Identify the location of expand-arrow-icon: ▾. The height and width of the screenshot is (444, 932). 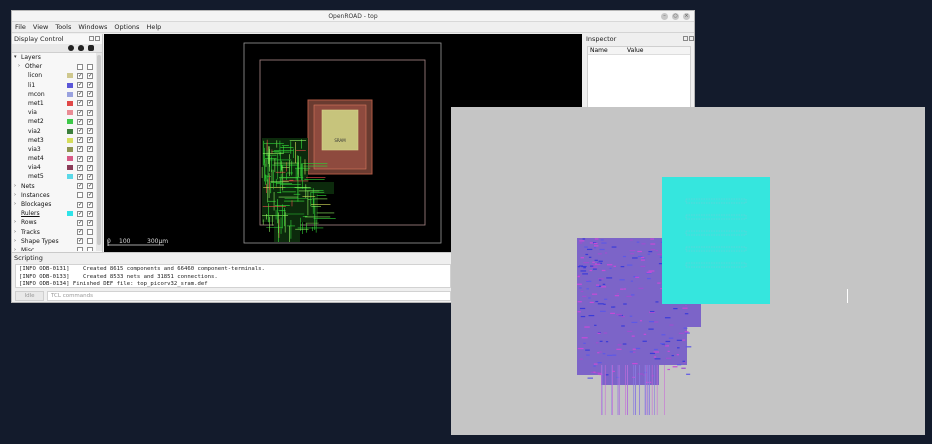
(15, 57).